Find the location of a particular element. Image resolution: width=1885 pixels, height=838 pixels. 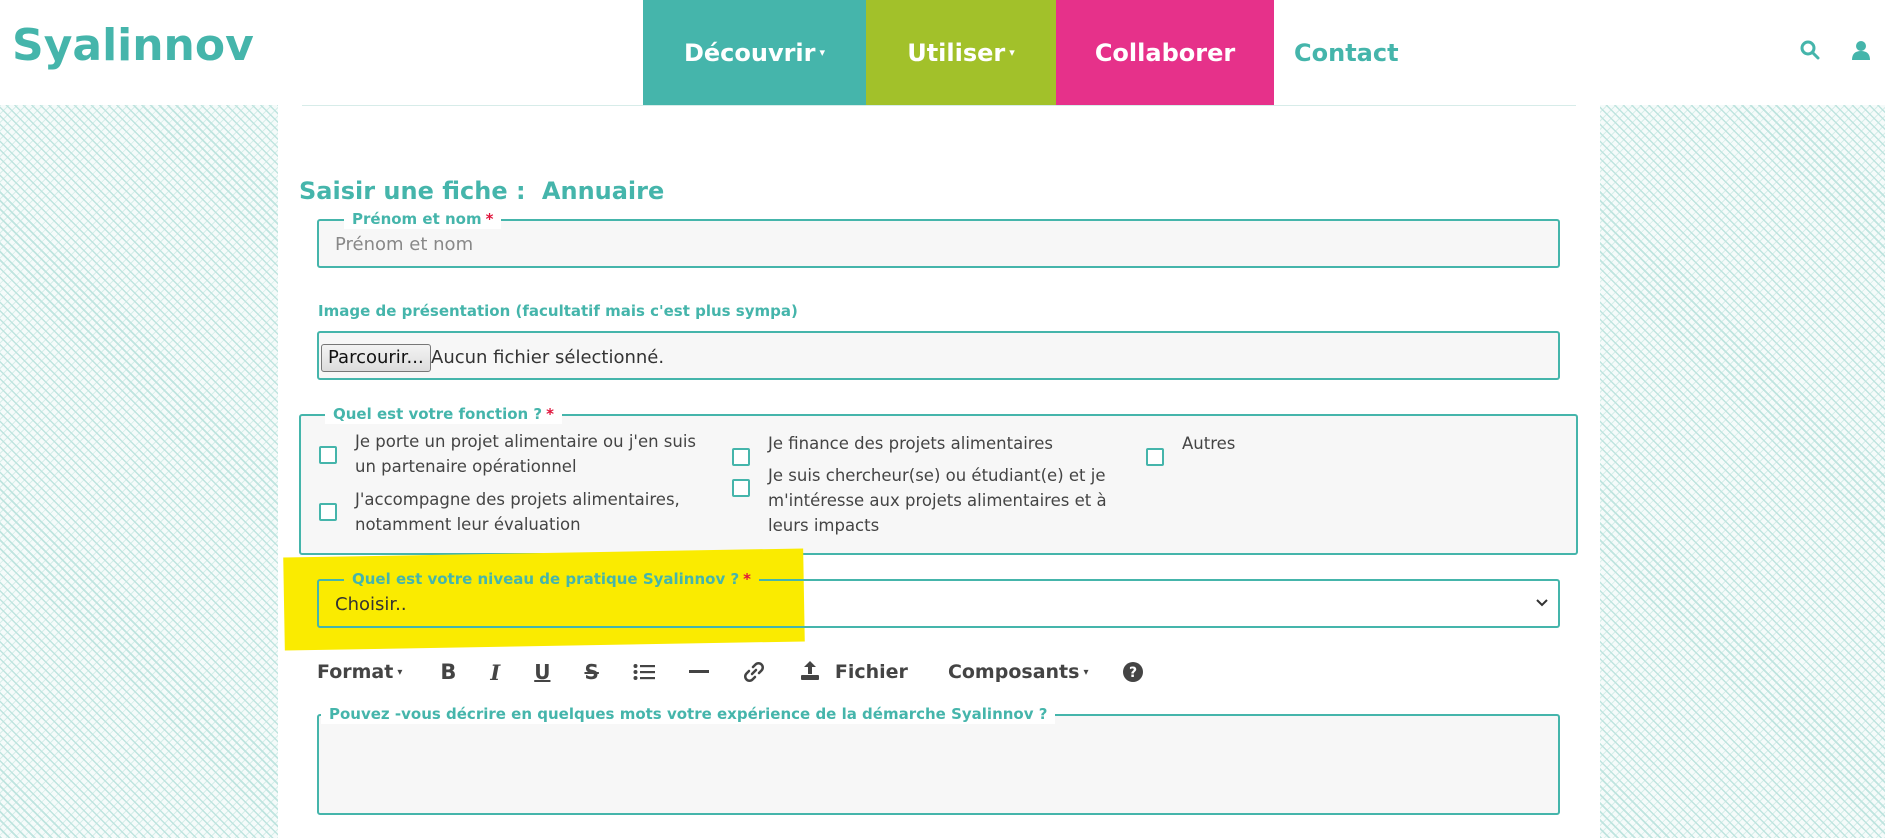

page-title: Saisir une fiche : Annuaire is located at coordinates (481, 191).